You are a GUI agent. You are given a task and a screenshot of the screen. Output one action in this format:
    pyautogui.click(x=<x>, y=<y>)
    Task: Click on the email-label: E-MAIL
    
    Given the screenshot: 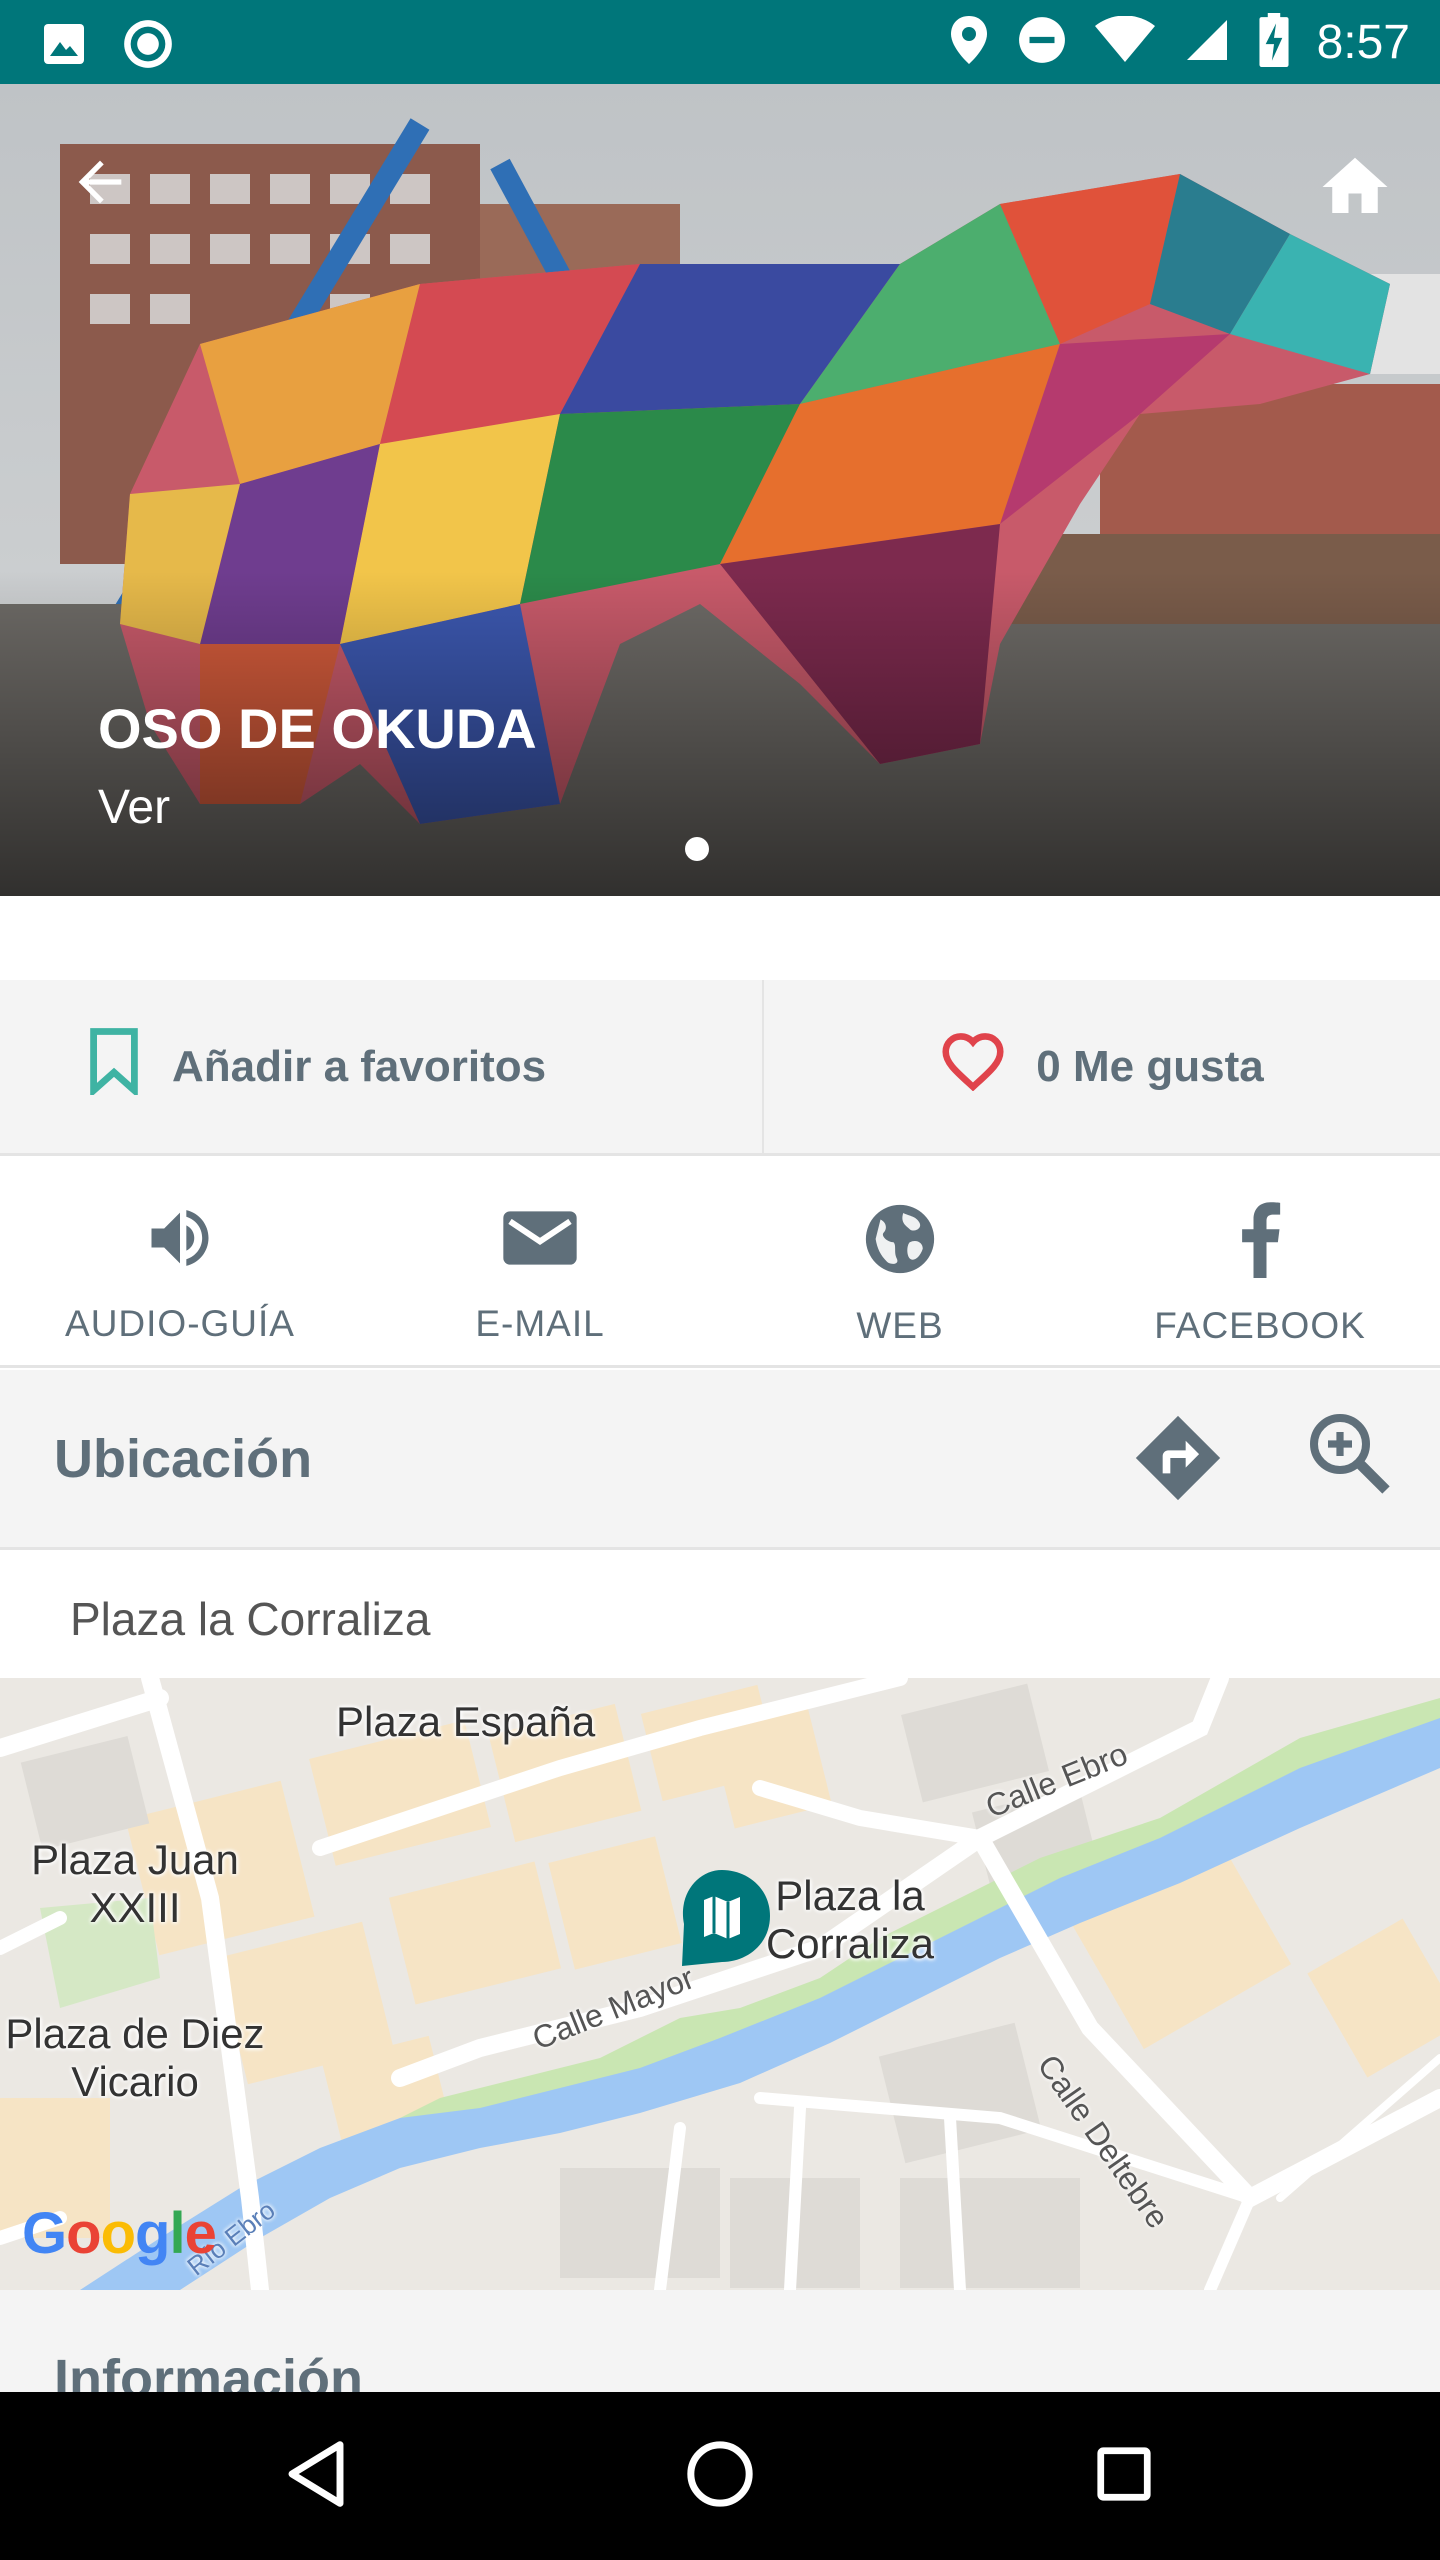 What is the action you would take?
    pyautogui.click(x=540, y=1323)
    